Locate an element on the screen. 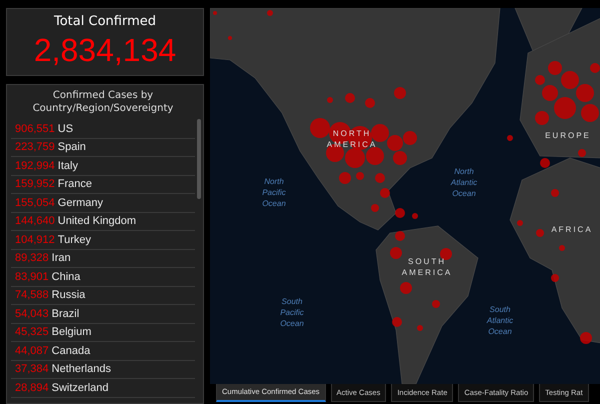 The image size is (600, 404). country-row: 28,894 Switzerland is located at coordinates (103, 388).